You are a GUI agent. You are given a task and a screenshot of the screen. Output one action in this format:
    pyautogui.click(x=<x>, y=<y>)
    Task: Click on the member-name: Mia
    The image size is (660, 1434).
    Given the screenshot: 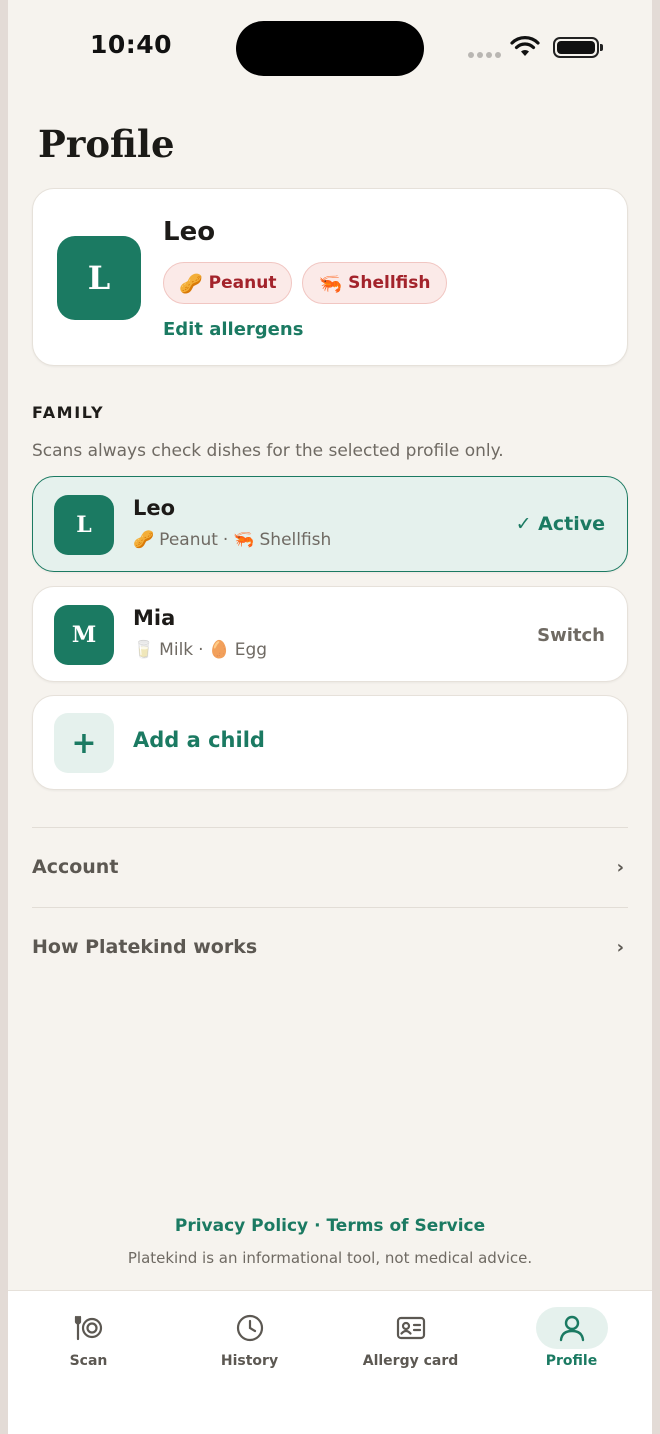 What is the action you would take?
    pyautogui.click(x=154, y=618)
    